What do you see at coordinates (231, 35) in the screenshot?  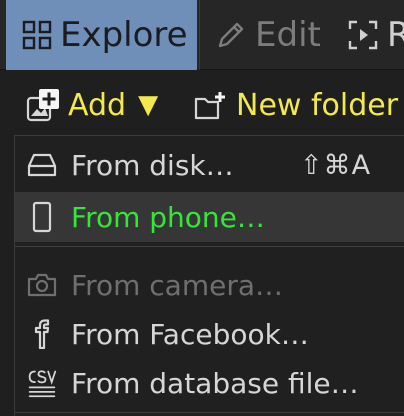 I see `pencil-icon` at bounding box center [231, 35].